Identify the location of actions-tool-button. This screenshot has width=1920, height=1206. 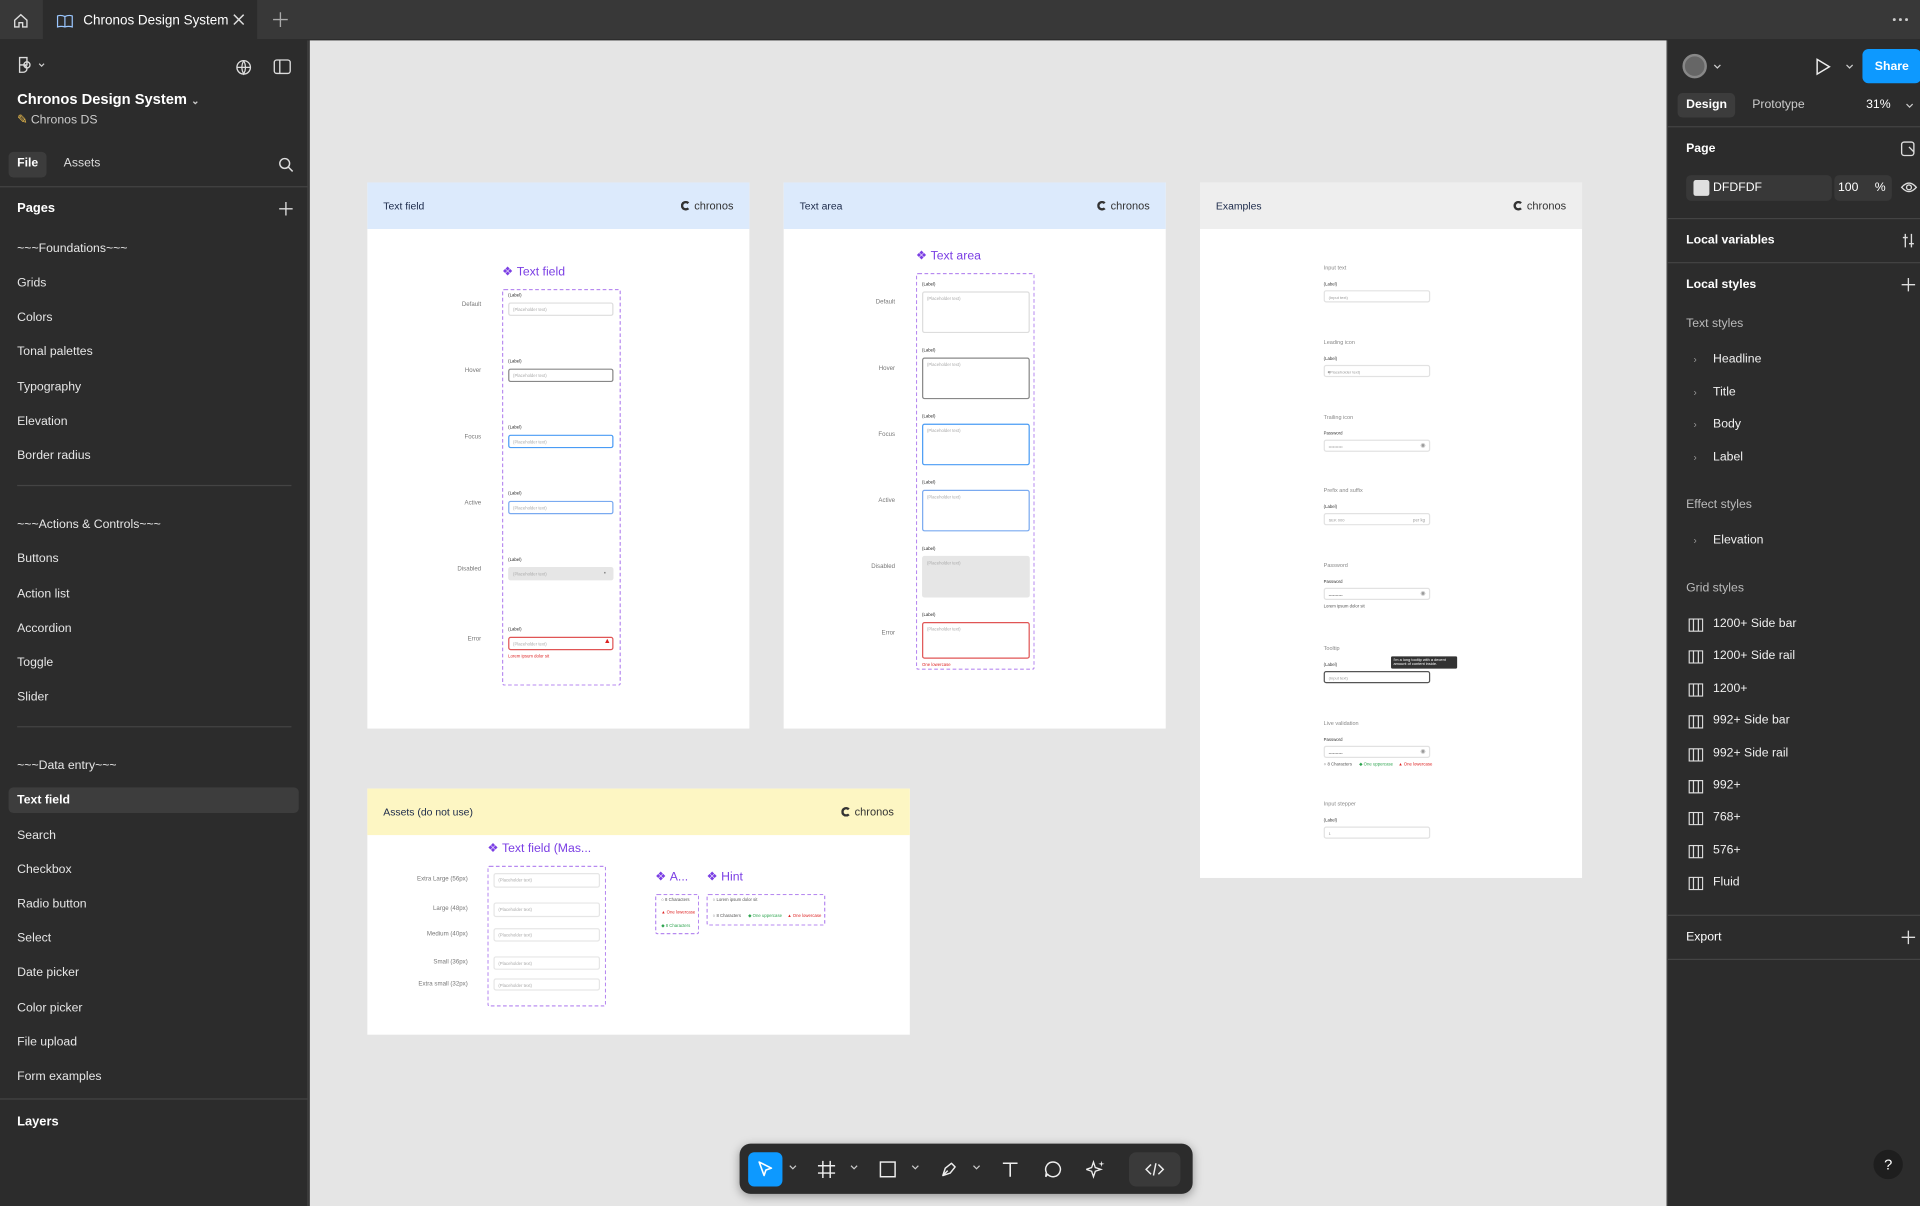
(1096, 1169).